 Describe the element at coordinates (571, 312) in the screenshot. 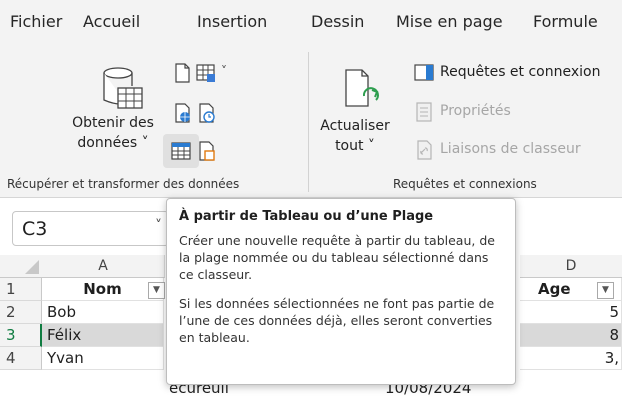

I see `cell-d2: 5` at that location.